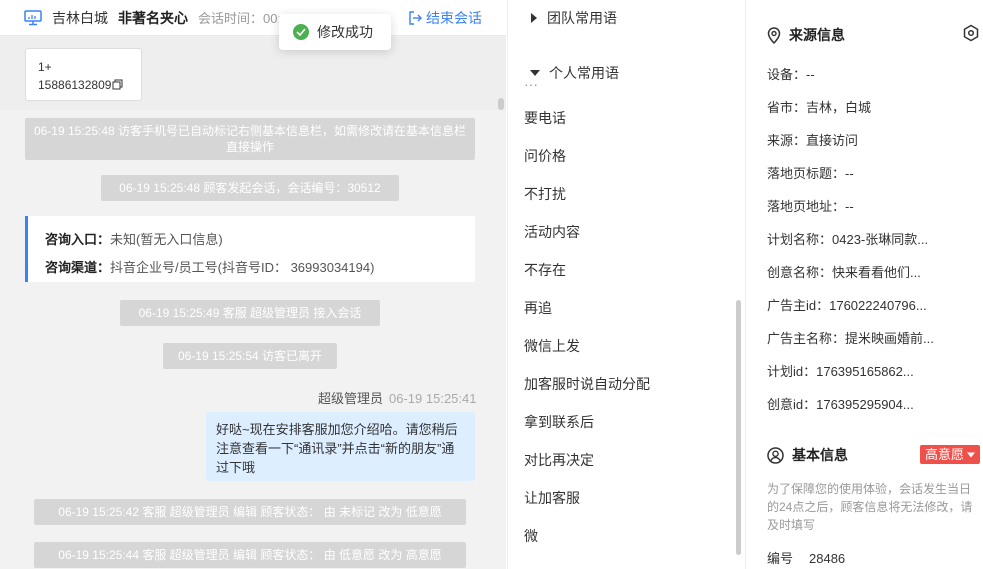 Image resolution: width=983 pixels, height=569 pixels. Describe the element at coordinates (78, 267) in the screenshot. I see `channel-label: 咨询渠道：` at that location.